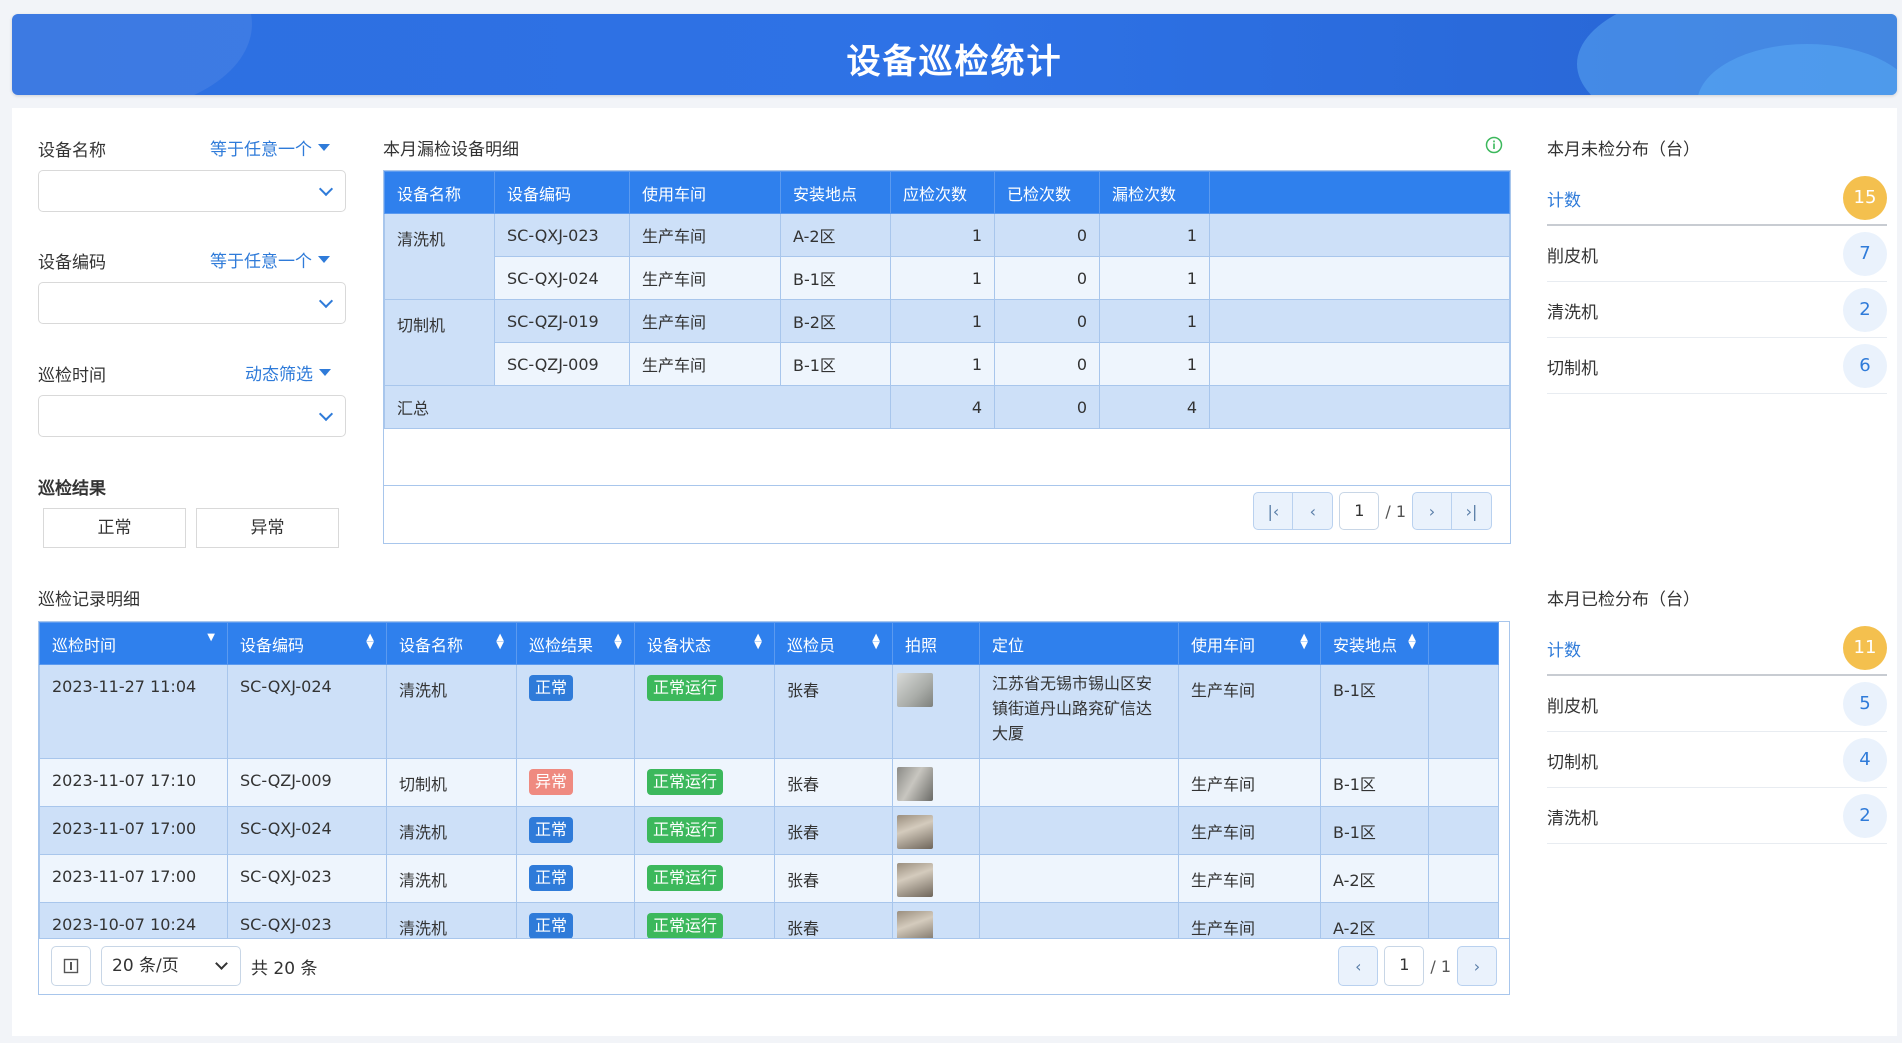 Image resolution: width=1902 pixels, height=1043 pixels. What do you see at coordinates (936, 643) in the screenshot?
I see `column-header-photo: 拍照` at bounding box center [936, 643].